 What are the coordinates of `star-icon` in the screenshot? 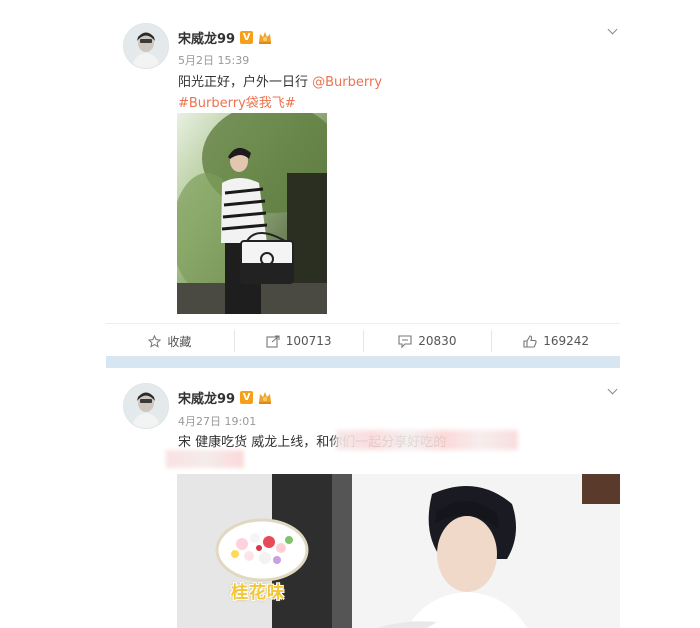 It's located at (155, 341).